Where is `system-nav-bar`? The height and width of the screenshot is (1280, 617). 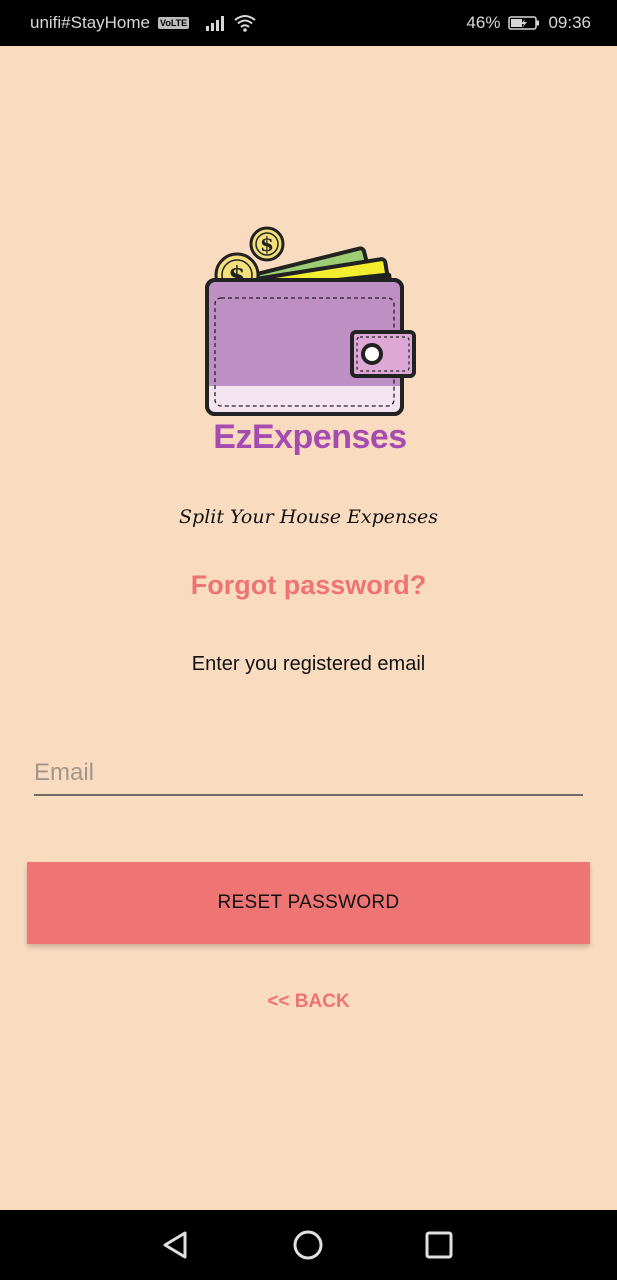 system-nav-bar is located at coordinates (308, 1245).